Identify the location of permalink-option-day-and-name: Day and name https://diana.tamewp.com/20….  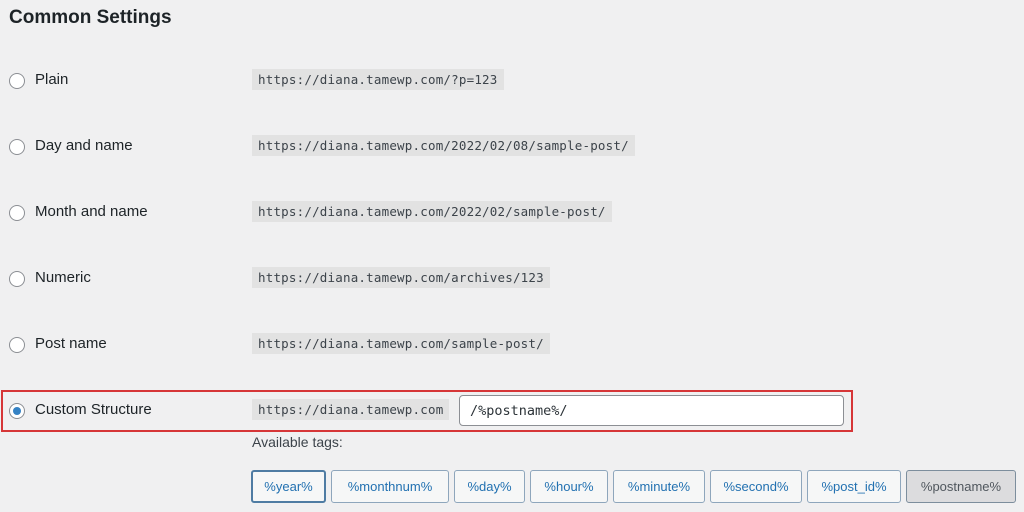
(512, 146).